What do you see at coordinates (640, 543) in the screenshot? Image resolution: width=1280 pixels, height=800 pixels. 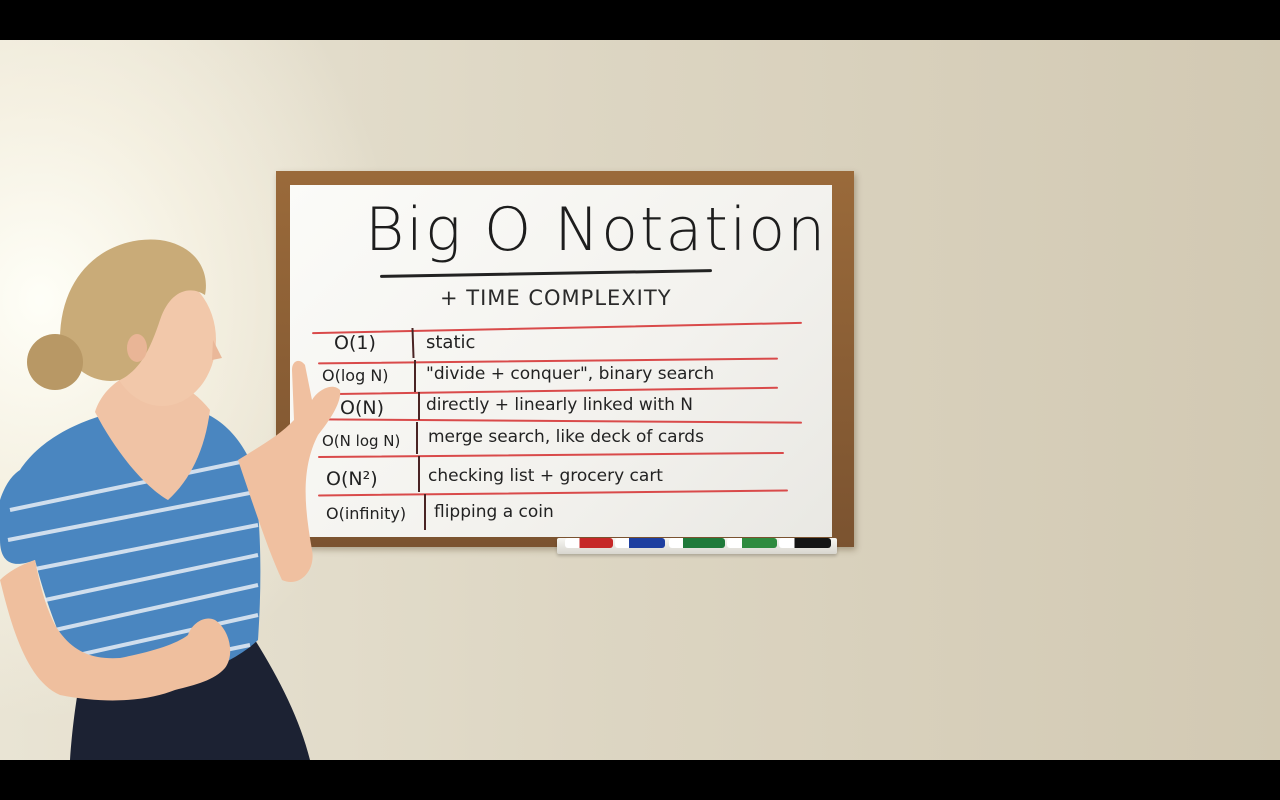 I see `blue-marker` at bounding box center [640, 543].